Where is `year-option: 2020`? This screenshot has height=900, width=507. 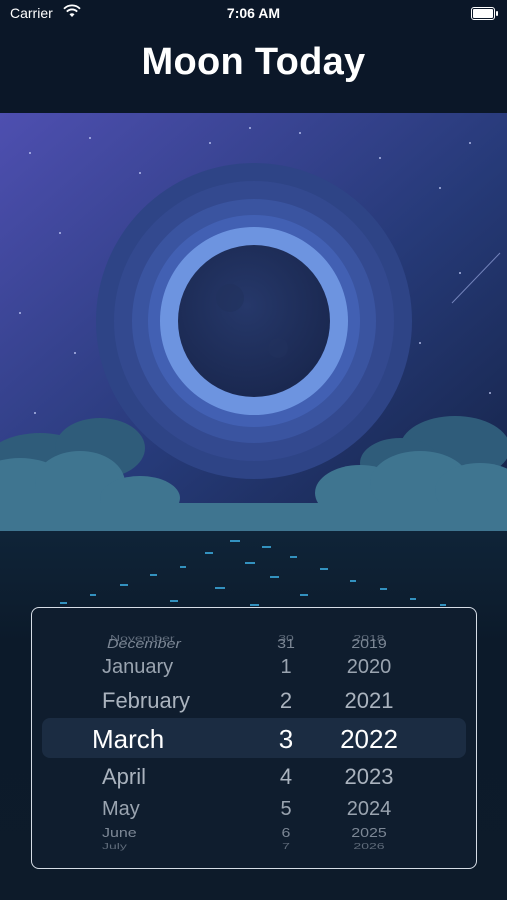 year-option: 2020 is located at coordinates (369, 667).